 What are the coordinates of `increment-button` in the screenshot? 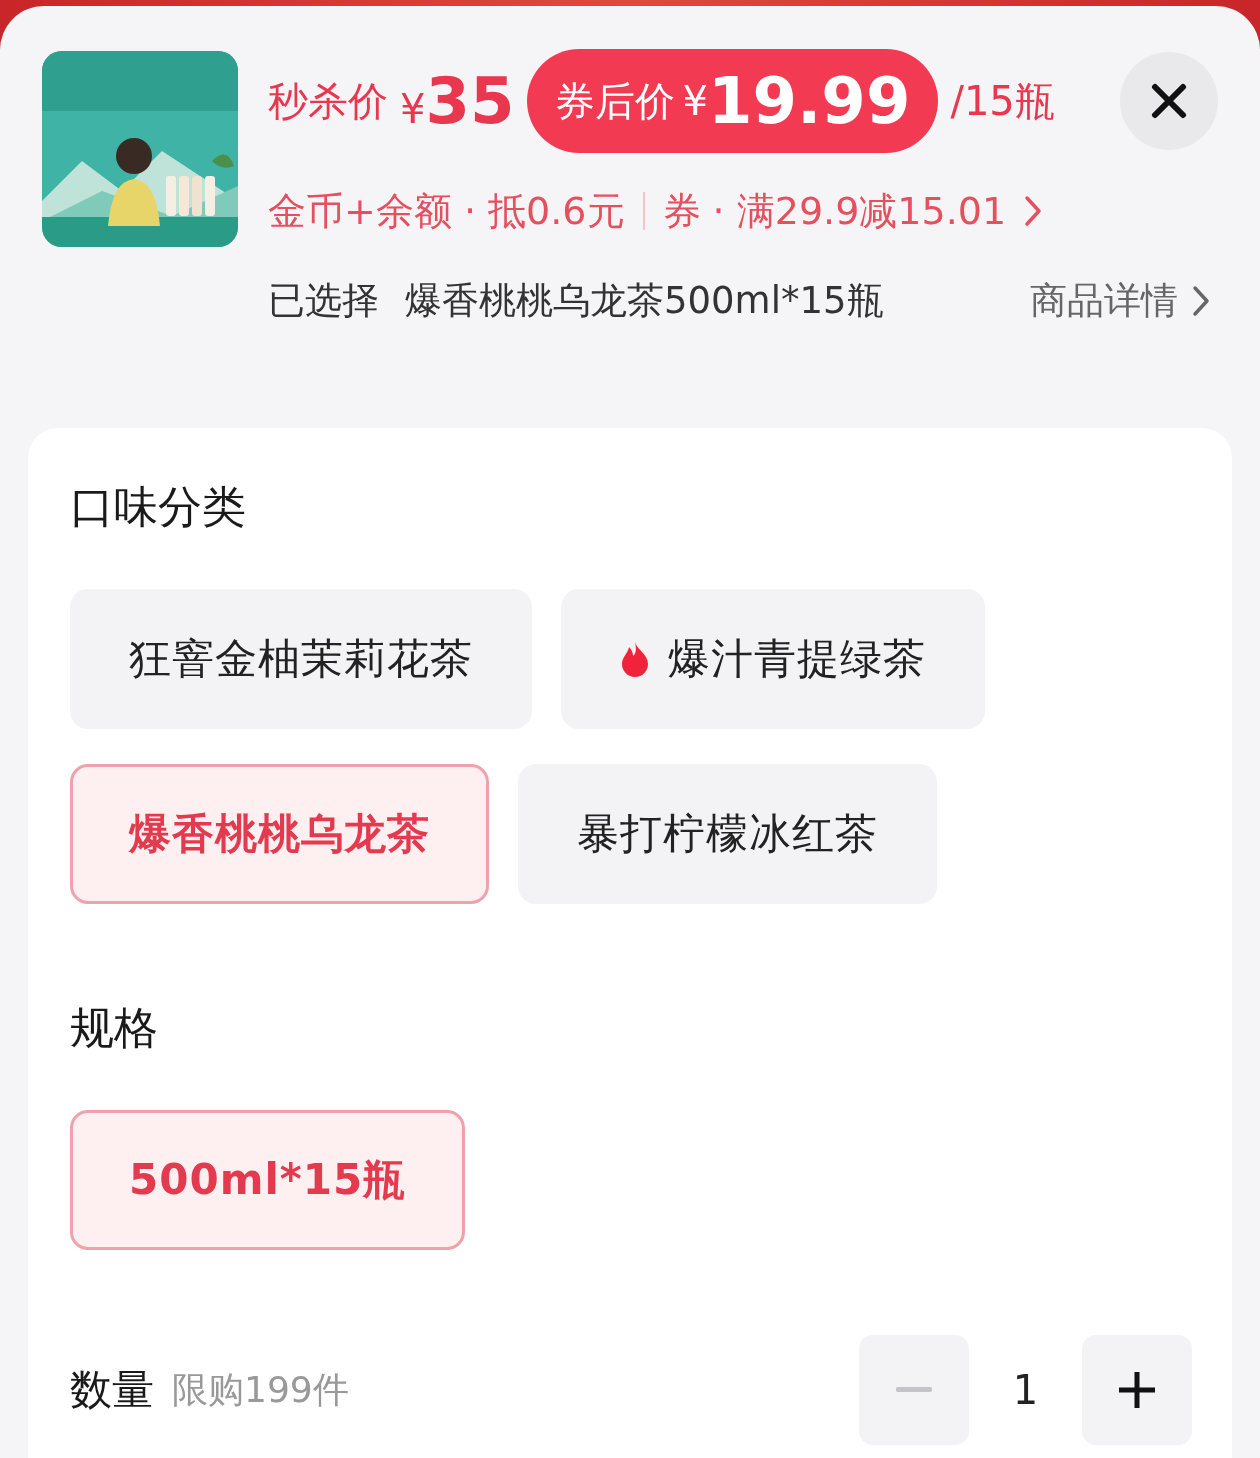 It's located at (1137, 1390).